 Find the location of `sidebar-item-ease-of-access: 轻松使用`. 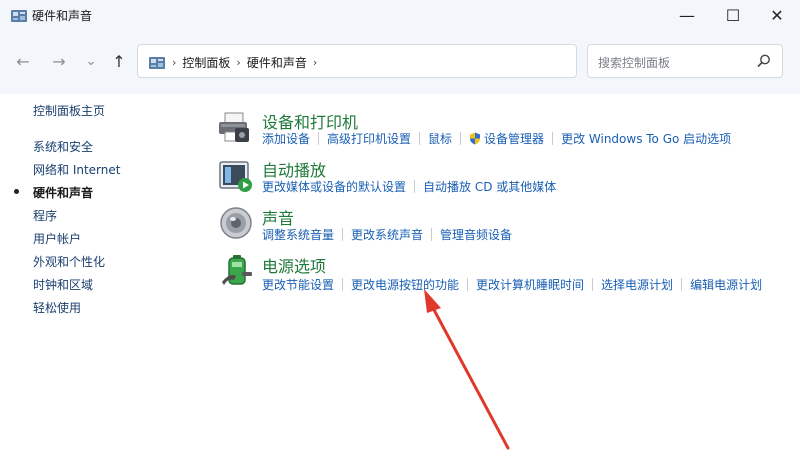

sidebar-item-ease-of-access: 轻松使用 is located at coordinates (57, 307).